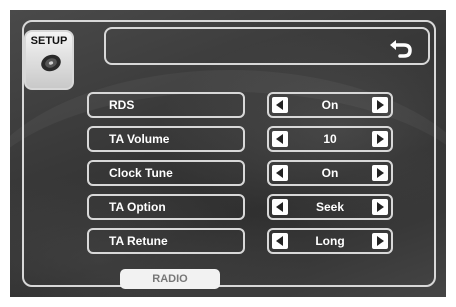 This screenshot has width=456, height=307. What do you see at coordinates (330, 139) in the screenshot?
I see `setting-value-selector: 10` at bounding box center [330, 139].